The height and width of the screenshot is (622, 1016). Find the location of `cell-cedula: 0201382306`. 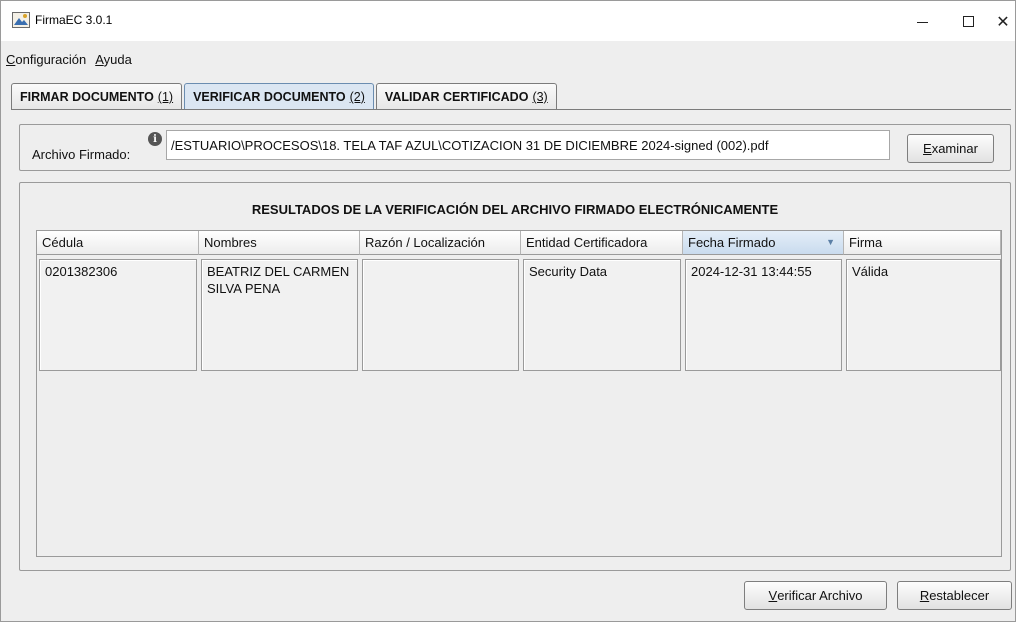

cell-cedula: 0201382306 is located at coordinates (118, 315).